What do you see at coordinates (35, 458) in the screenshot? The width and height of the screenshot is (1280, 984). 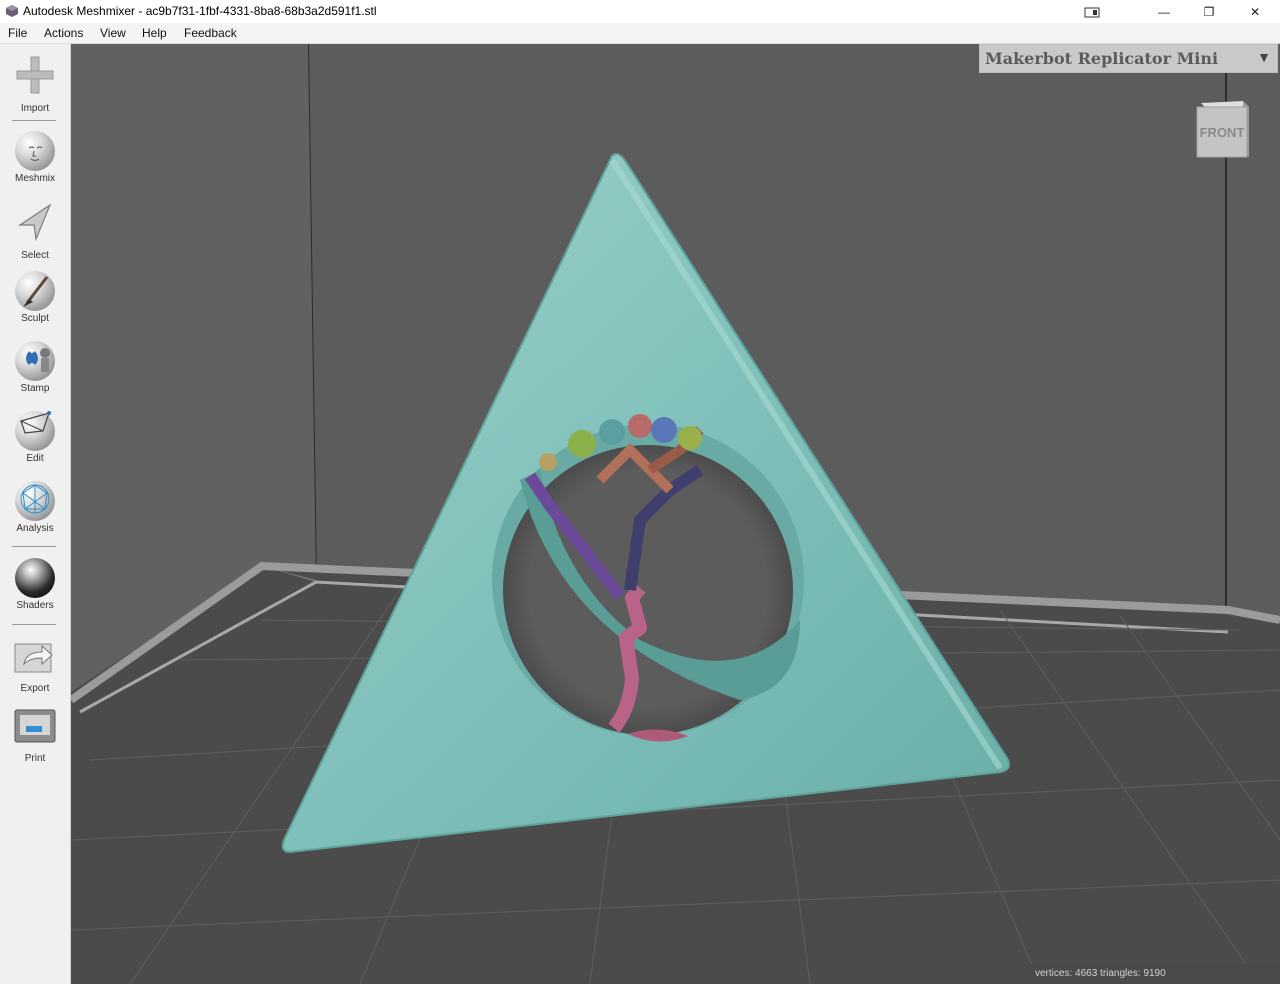 I see `edit-label: Edit` at bounding box center [35, 458].